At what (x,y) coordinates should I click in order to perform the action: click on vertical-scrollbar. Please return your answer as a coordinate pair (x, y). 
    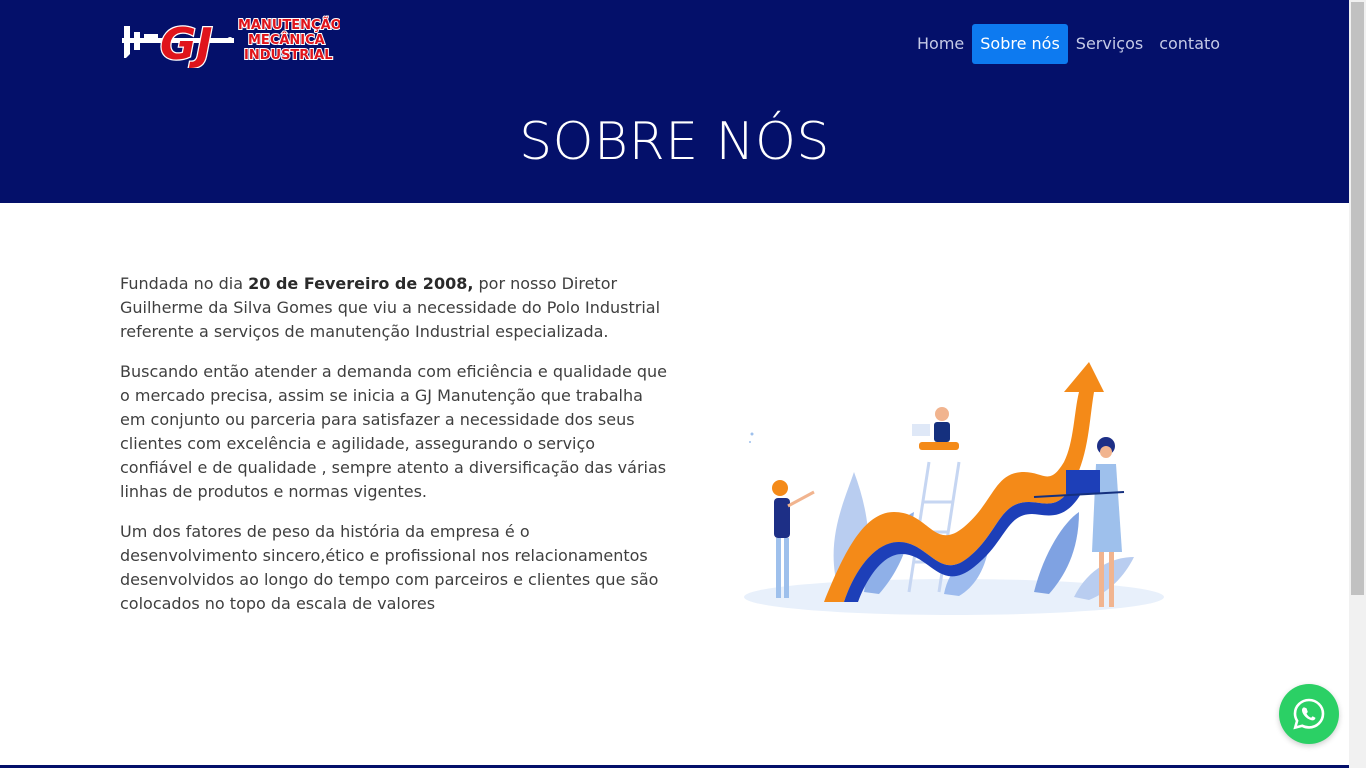
    Looking at the image, I should click on (1357, 384).